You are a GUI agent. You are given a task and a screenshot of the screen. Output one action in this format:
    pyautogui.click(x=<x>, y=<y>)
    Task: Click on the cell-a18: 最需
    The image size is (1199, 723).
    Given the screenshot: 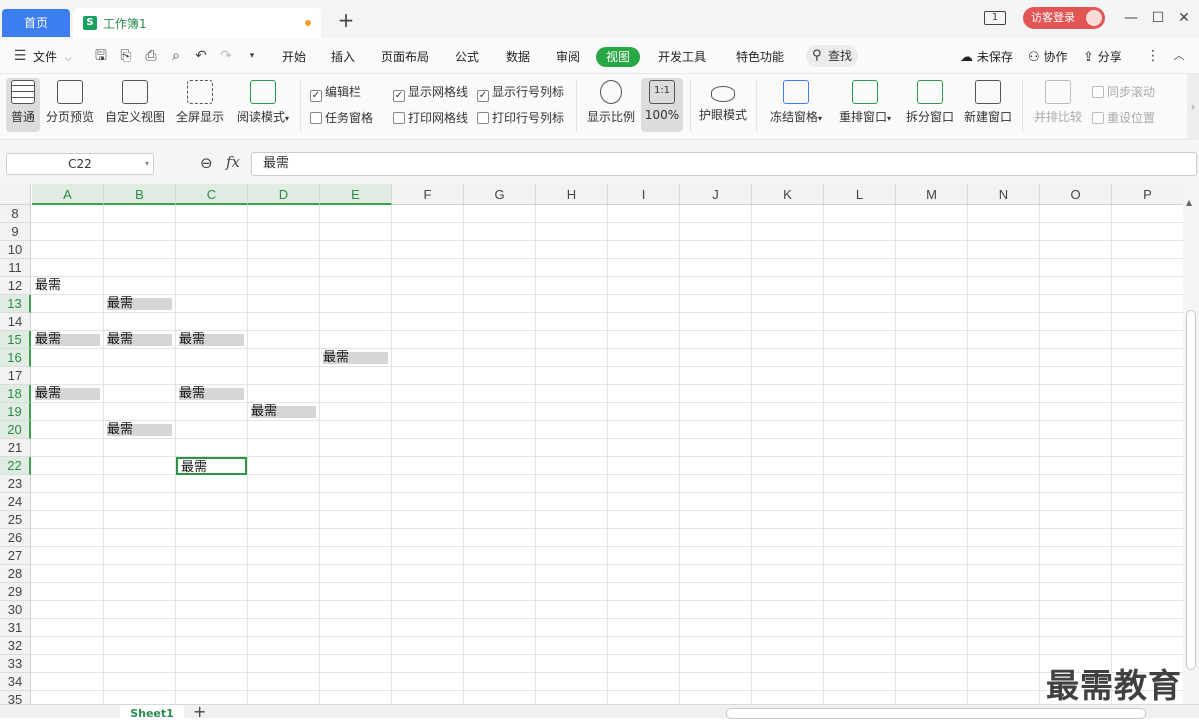 What is the action you would take?
    pyautogui.click(x=67, y=394)
    